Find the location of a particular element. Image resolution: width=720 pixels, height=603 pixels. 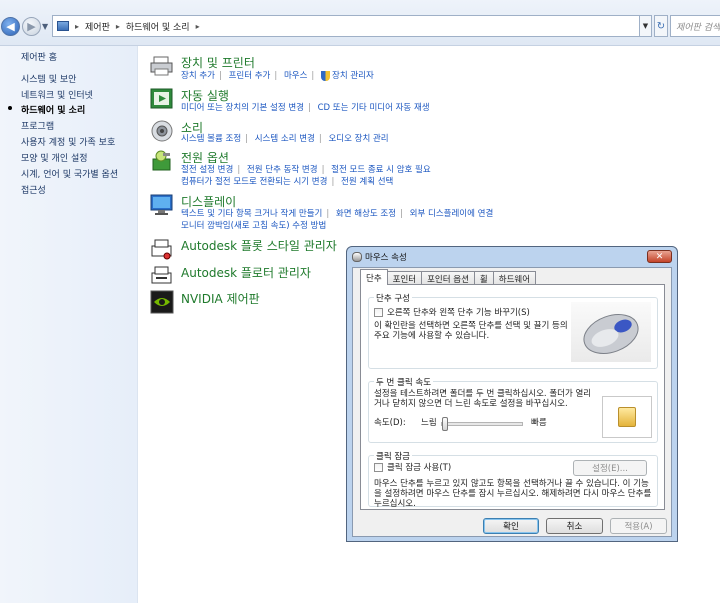

autodesk-plot-style-title: Autodesk 플롯 스타일 관리자 is located at coordinates (259, 245).